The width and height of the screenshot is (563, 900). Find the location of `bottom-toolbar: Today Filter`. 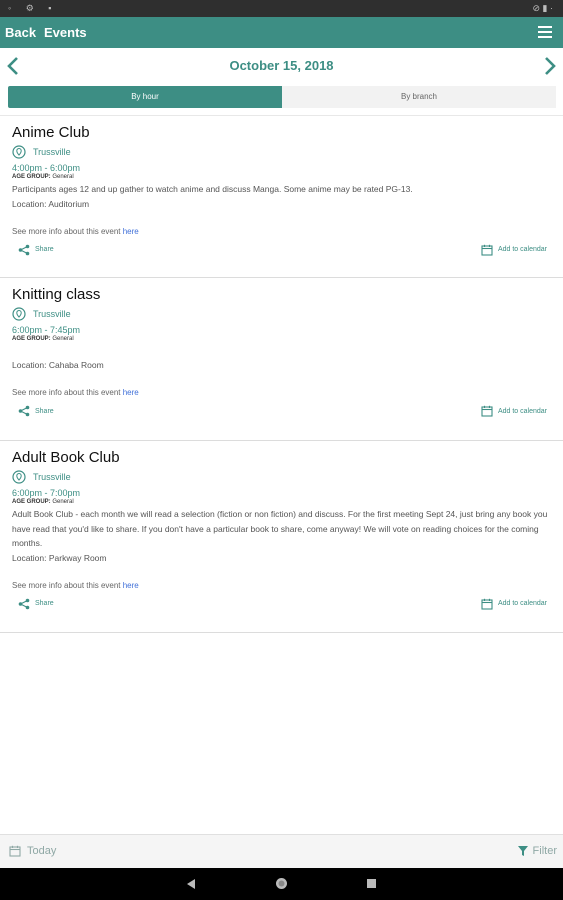

bottom-toolbar: Today Filter is located at coordinates (281, 851).